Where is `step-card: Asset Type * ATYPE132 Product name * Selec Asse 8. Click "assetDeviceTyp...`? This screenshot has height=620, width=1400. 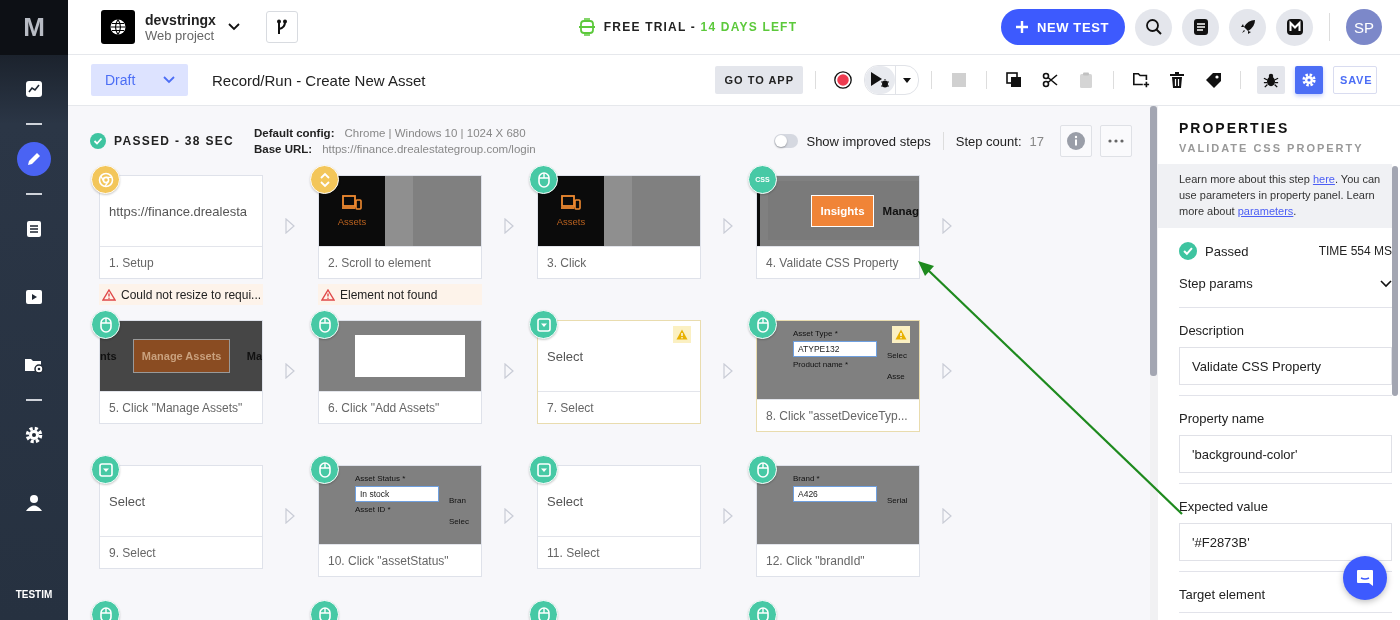 step-card: Asset Type * ATYPE132 Product name * Selec Asse 8. Click "assetDeviceTyp... is located at coordinates (838, 376).